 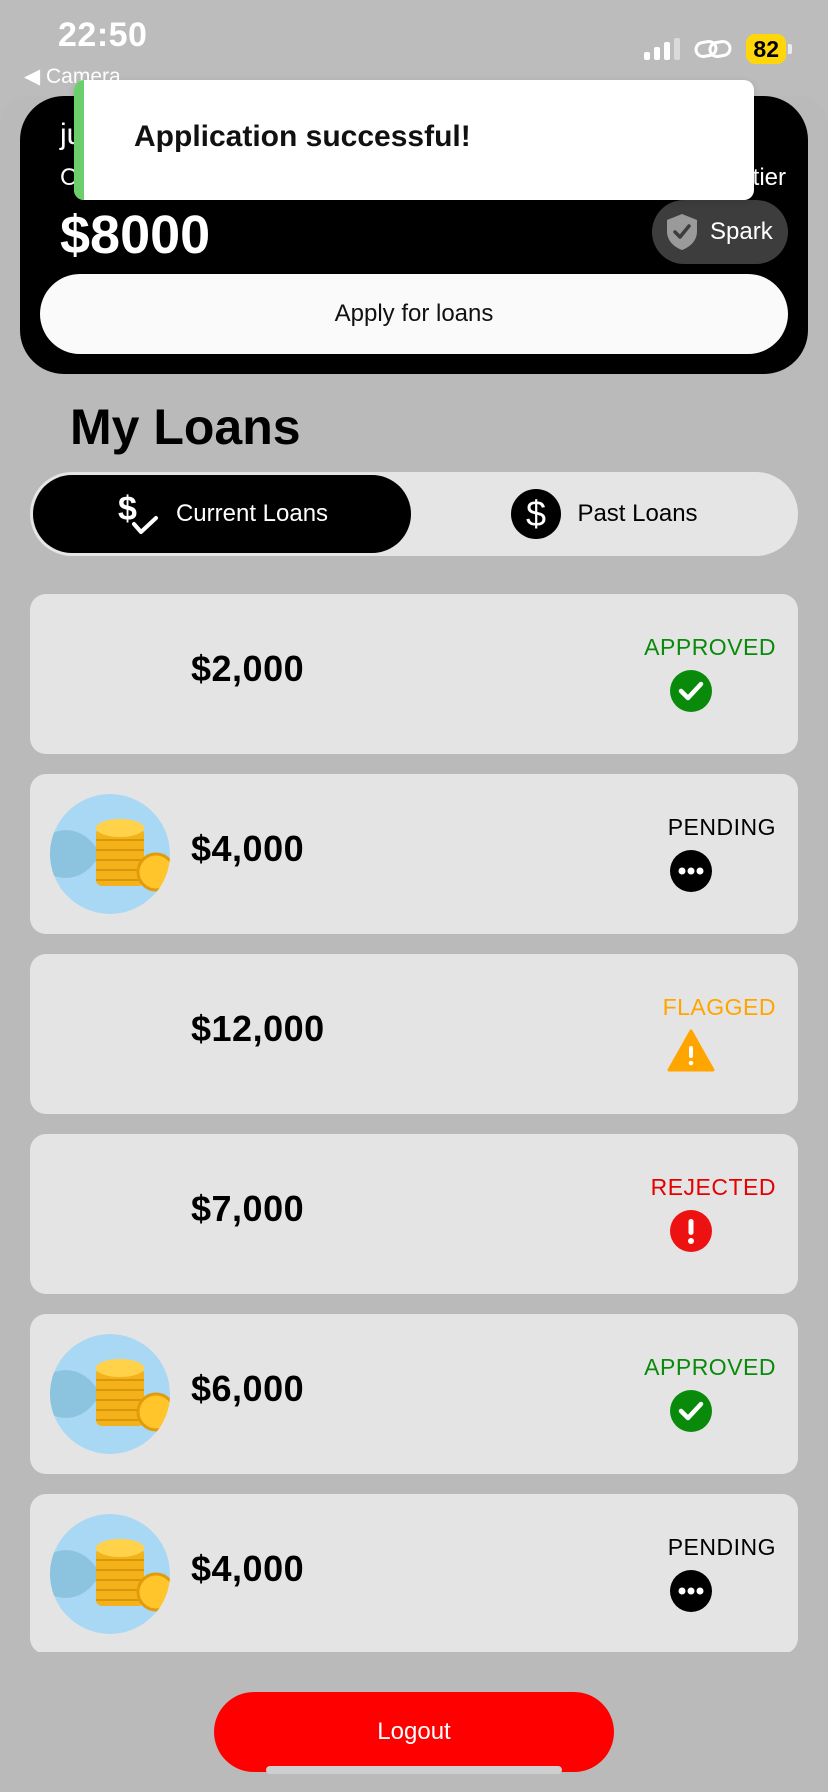 What do you see at coordinates (662, 49) in the screenshot?
I see `signal-icon` at bounding box center [662, 49].